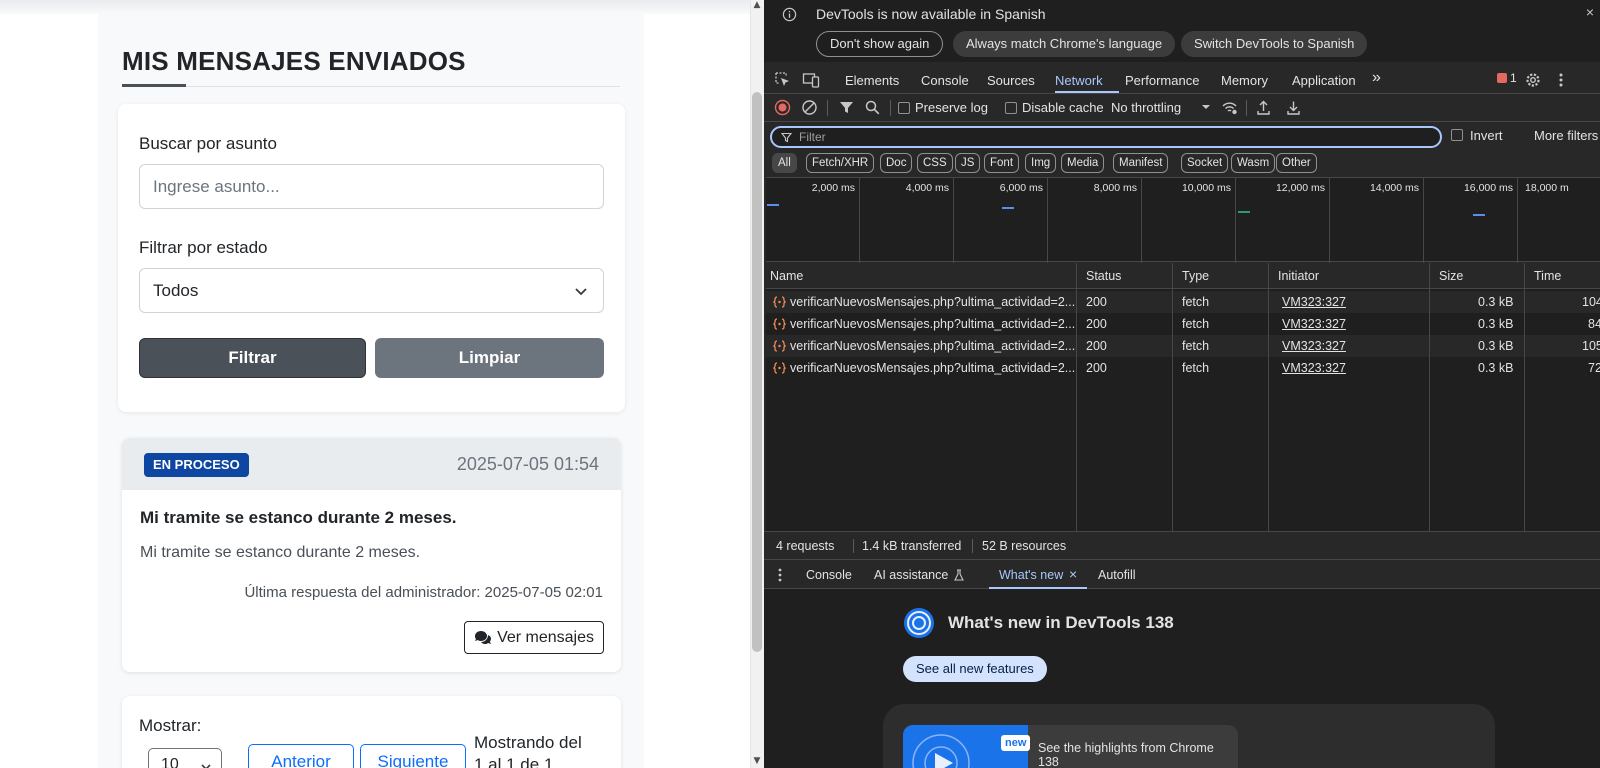  I want to click on record-stop-icon, so click(782, 107).